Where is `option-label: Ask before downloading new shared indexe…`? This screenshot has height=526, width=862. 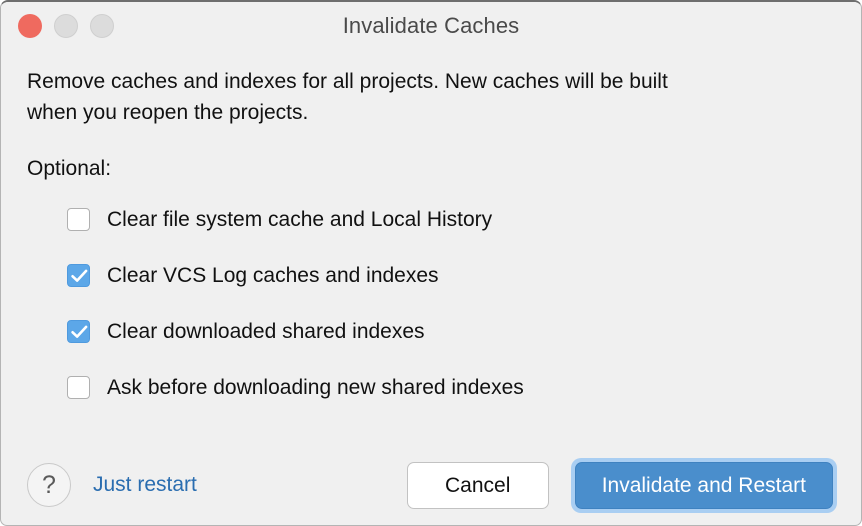
option-label: Ask before downloading new shared indexe… is located at coordinates (315, 387).